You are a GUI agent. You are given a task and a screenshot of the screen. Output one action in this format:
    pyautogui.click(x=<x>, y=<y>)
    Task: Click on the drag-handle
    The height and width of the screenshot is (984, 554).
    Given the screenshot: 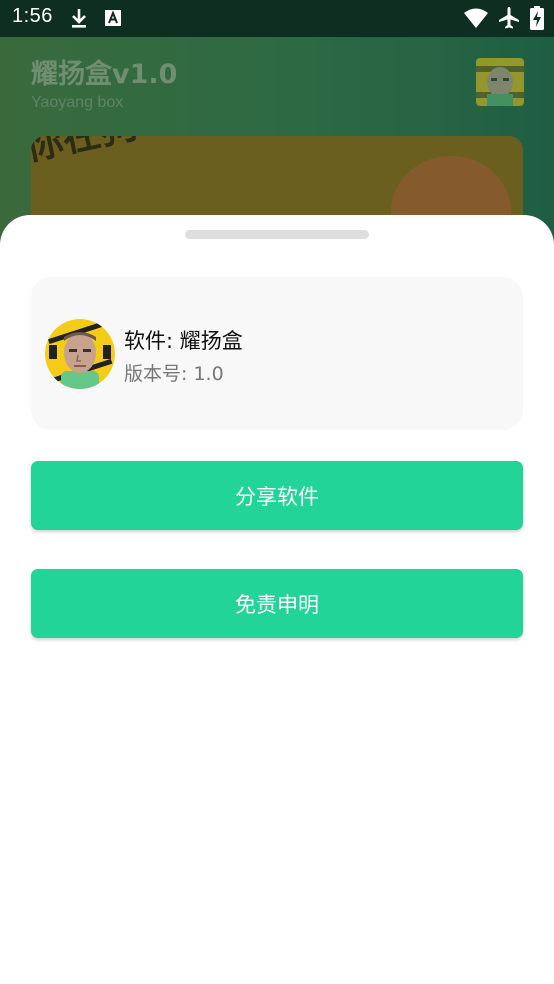 What is the action you would take?
    pyautogui.click(x=277, y=234)
    